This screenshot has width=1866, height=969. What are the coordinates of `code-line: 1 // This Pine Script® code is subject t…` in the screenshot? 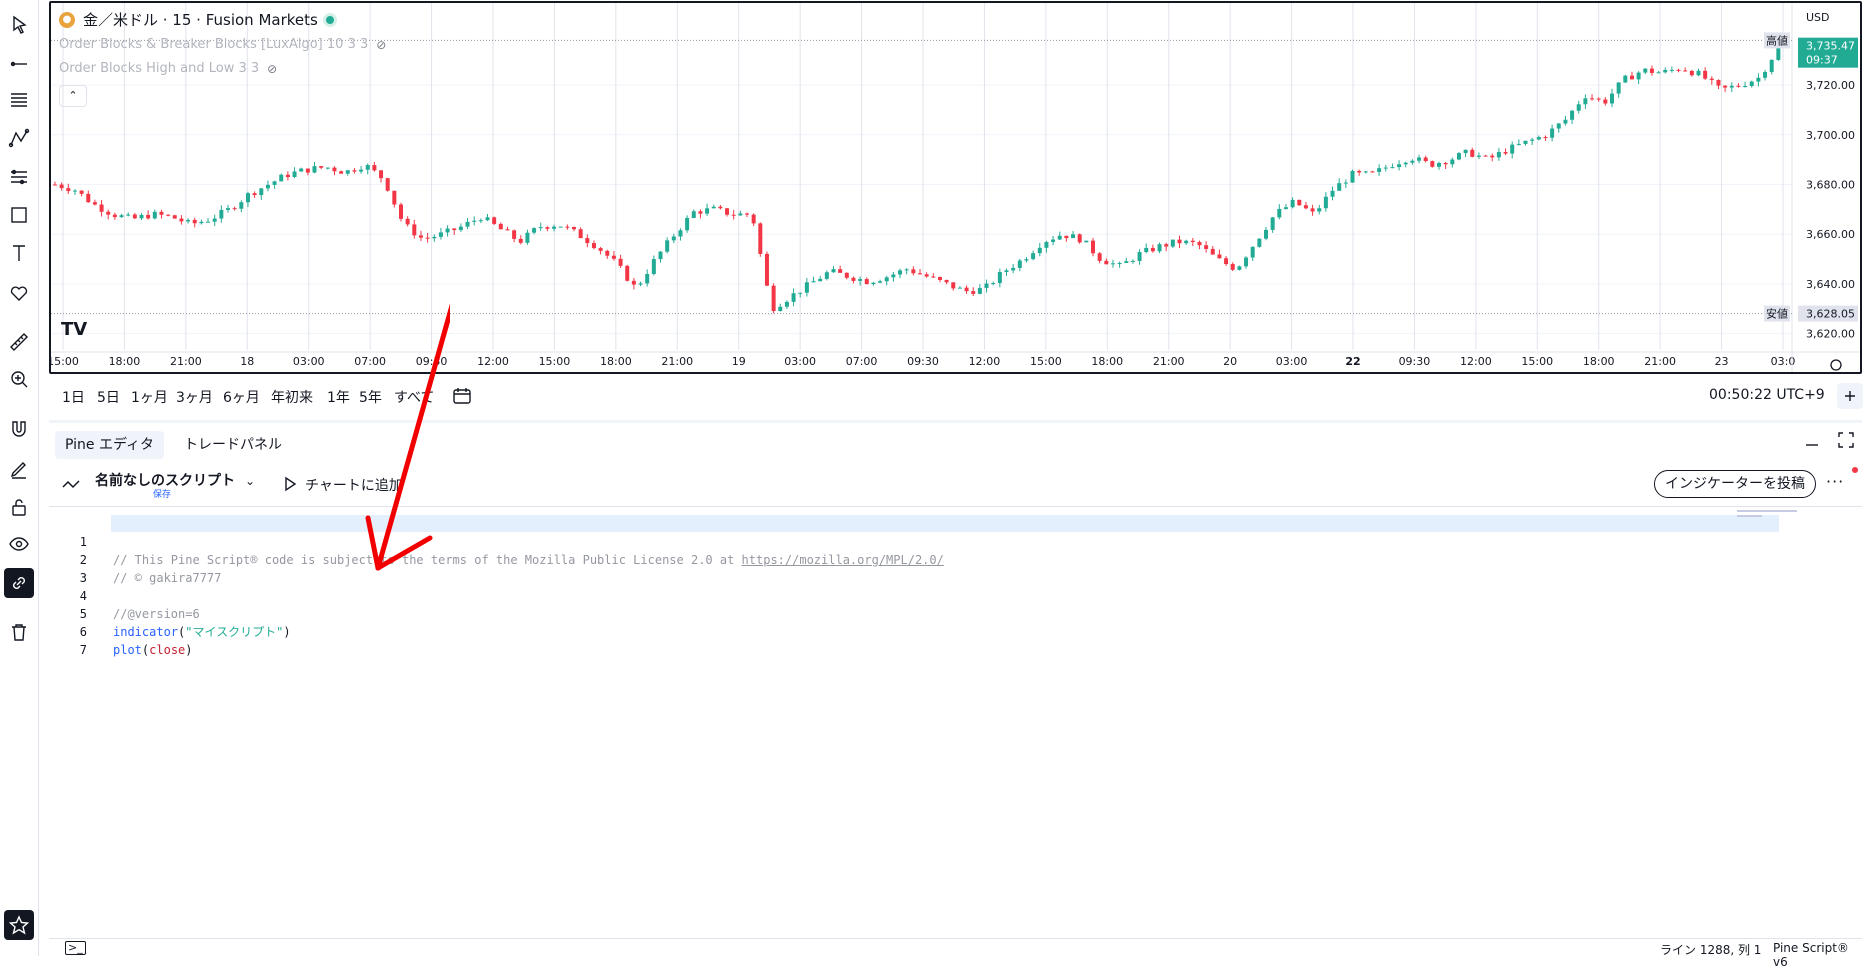 It's located at (496, 541).